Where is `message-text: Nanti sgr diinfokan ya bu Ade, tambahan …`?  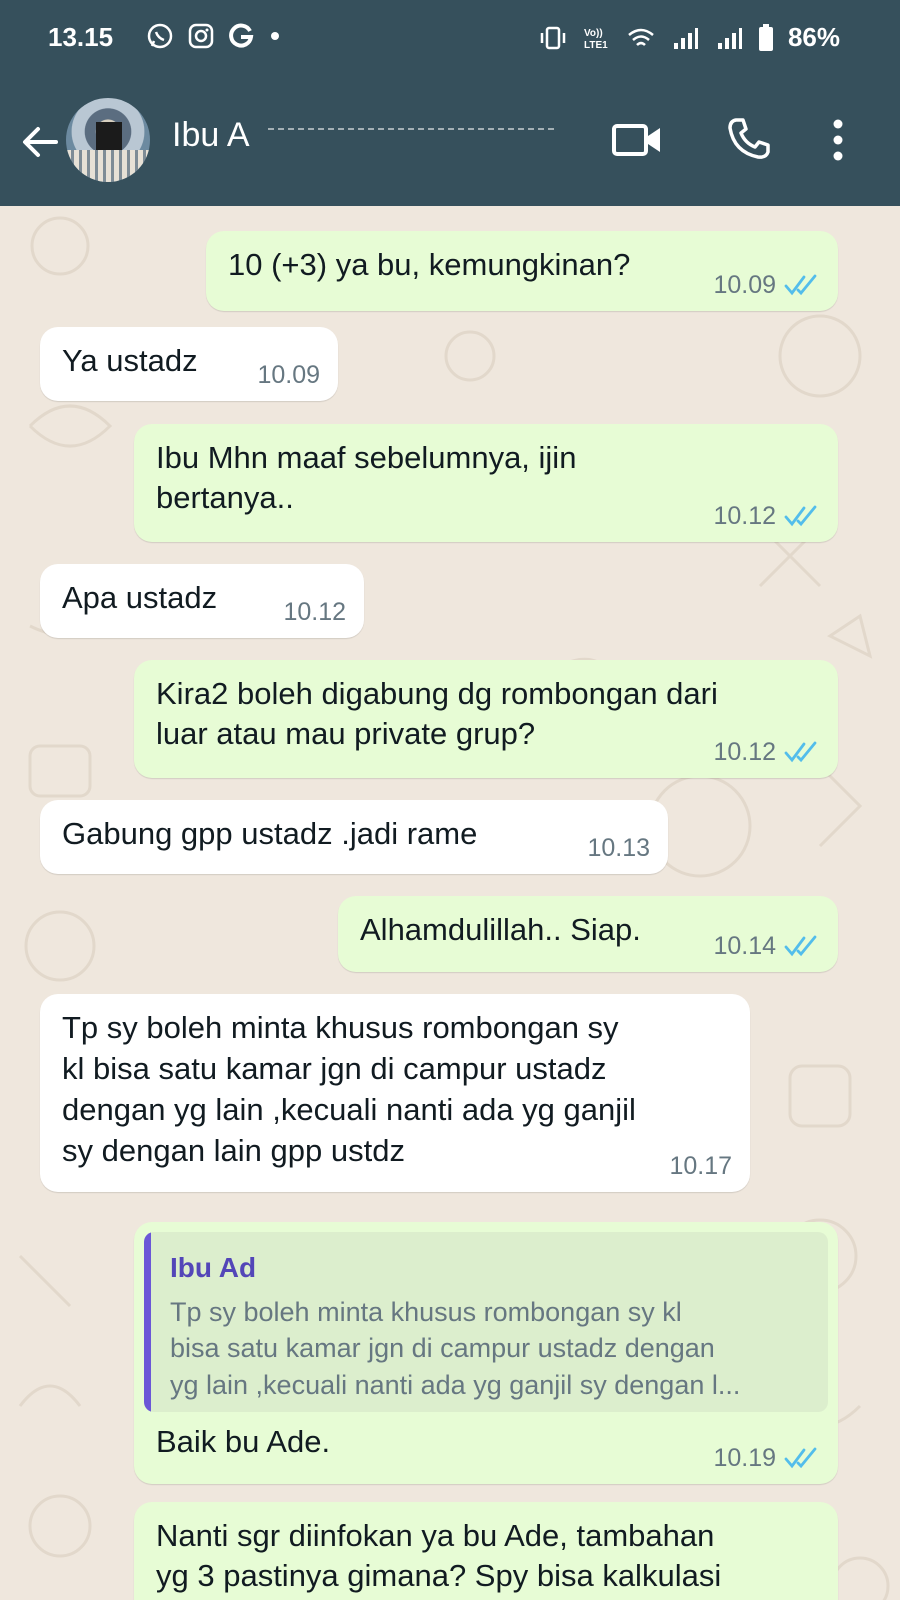
message-text: Nanti sgr diinfokan ya bu Ade, tambahan … is located at coordinates (439, 1556).